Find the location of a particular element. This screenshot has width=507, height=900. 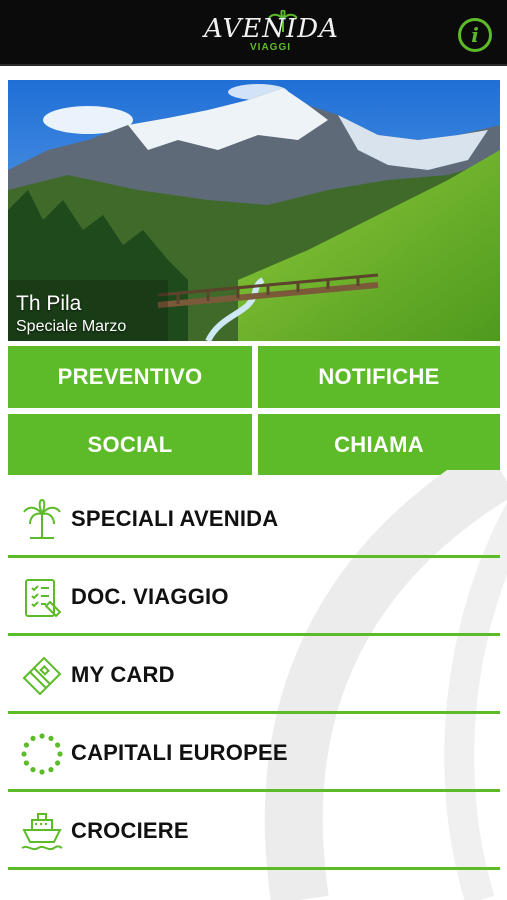

menu-item-speciali-avenida: SPECIALI AVENIDA is located at coordinates (254, 520).